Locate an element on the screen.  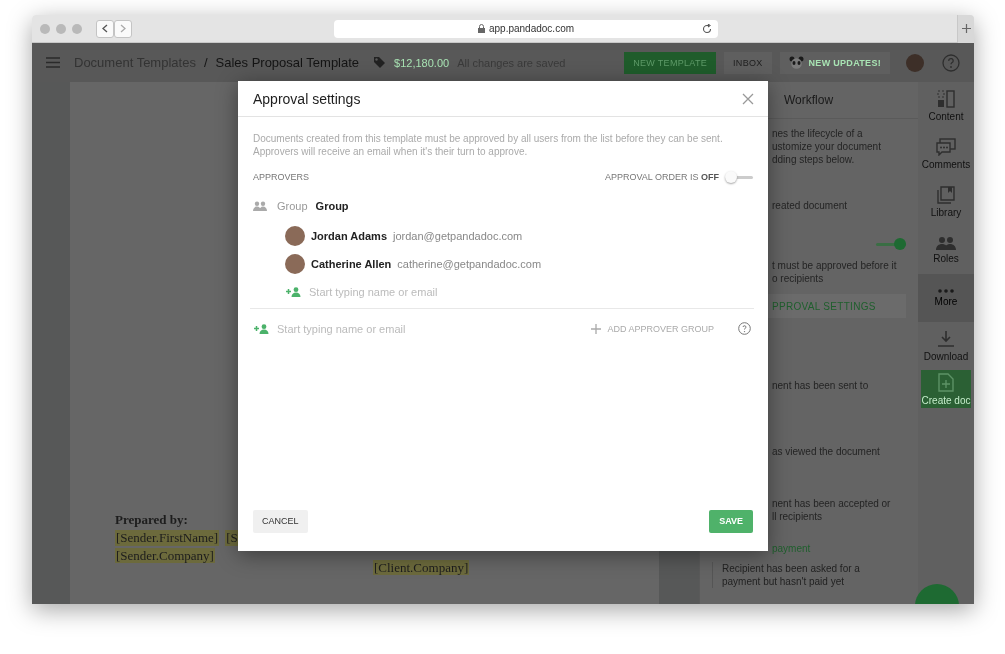
window-close-button is located at coordinates (45, 28).